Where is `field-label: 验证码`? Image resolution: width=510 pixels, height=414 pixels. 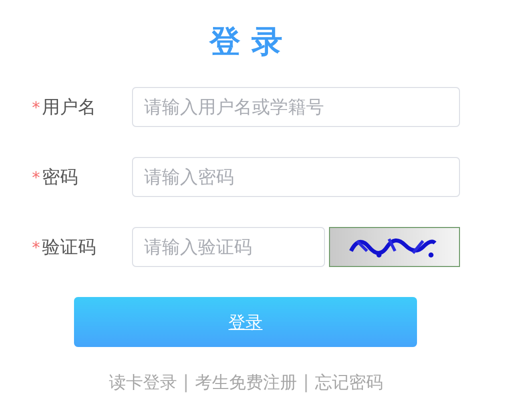 field-label: 验证码 is located at coordinates (69, 247).